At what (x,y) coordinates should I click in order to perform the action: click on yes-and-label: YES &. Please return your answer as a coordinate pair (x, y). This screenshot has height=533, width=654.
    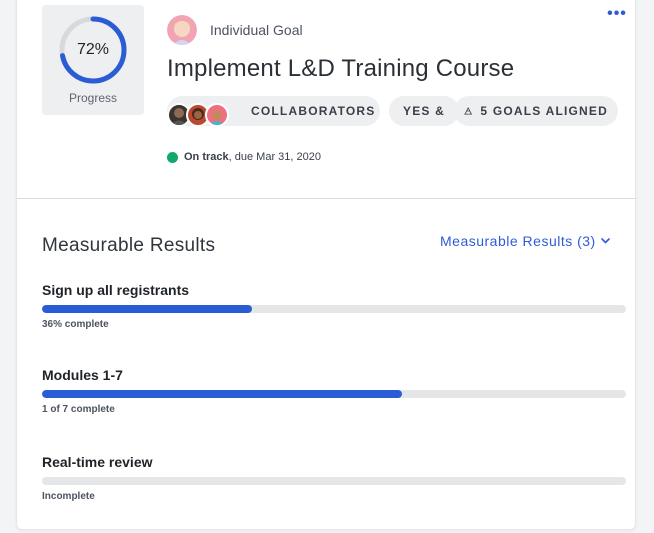
    Looking at the image, I should click on (423, 111).